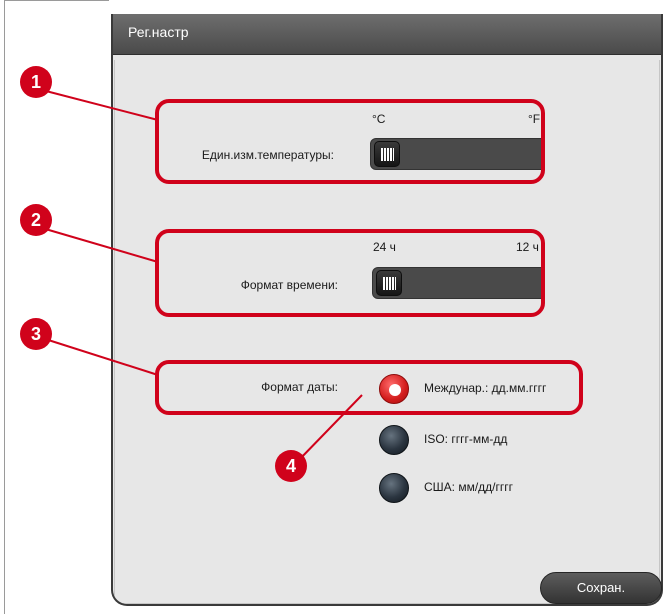  I want to click on callout-frame-temperature, so click(350, 141).